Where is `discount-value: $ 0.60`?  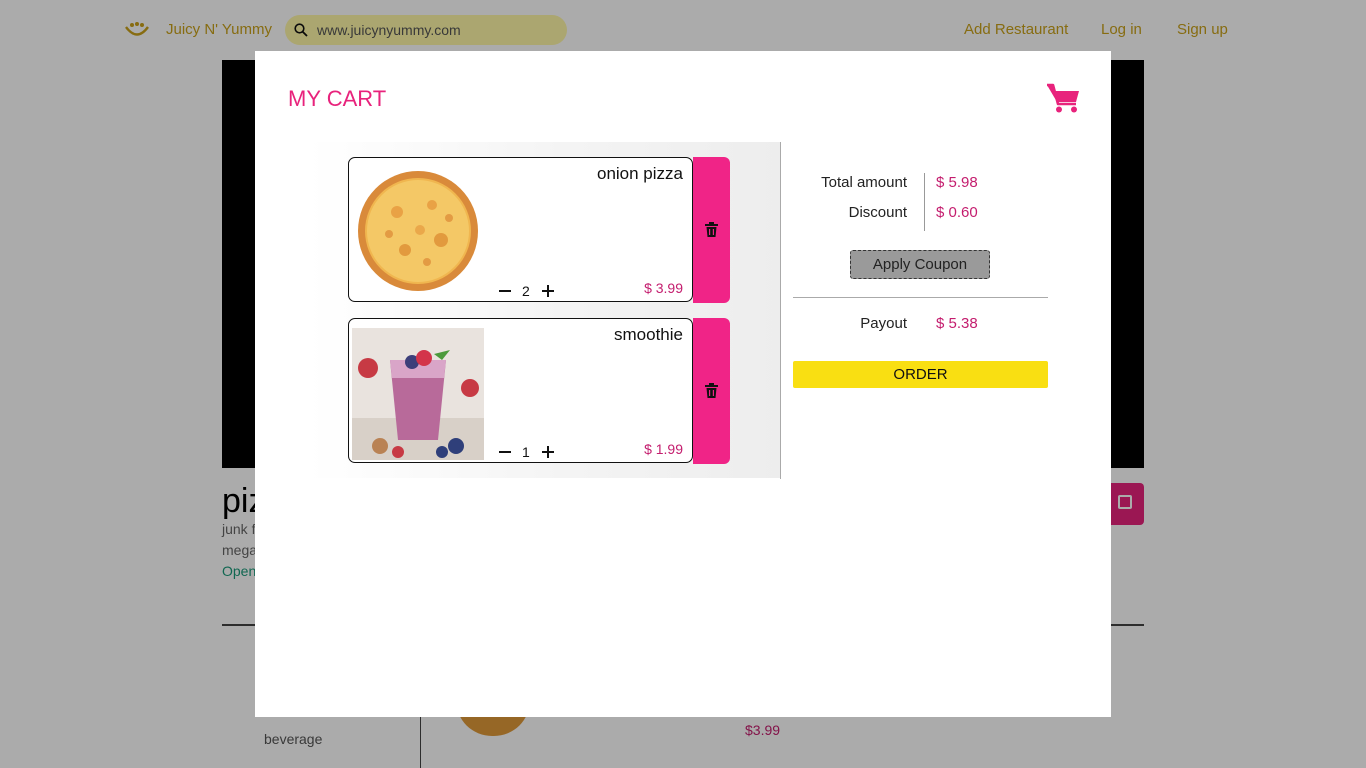
discount-value: $ 0.60 is located at coordinates (957, 212).